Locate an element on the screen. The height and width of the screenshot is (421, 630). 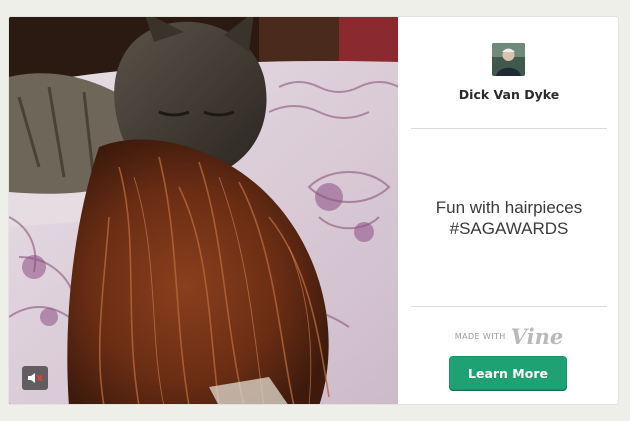
avatar is located at coordinates (508, 59).